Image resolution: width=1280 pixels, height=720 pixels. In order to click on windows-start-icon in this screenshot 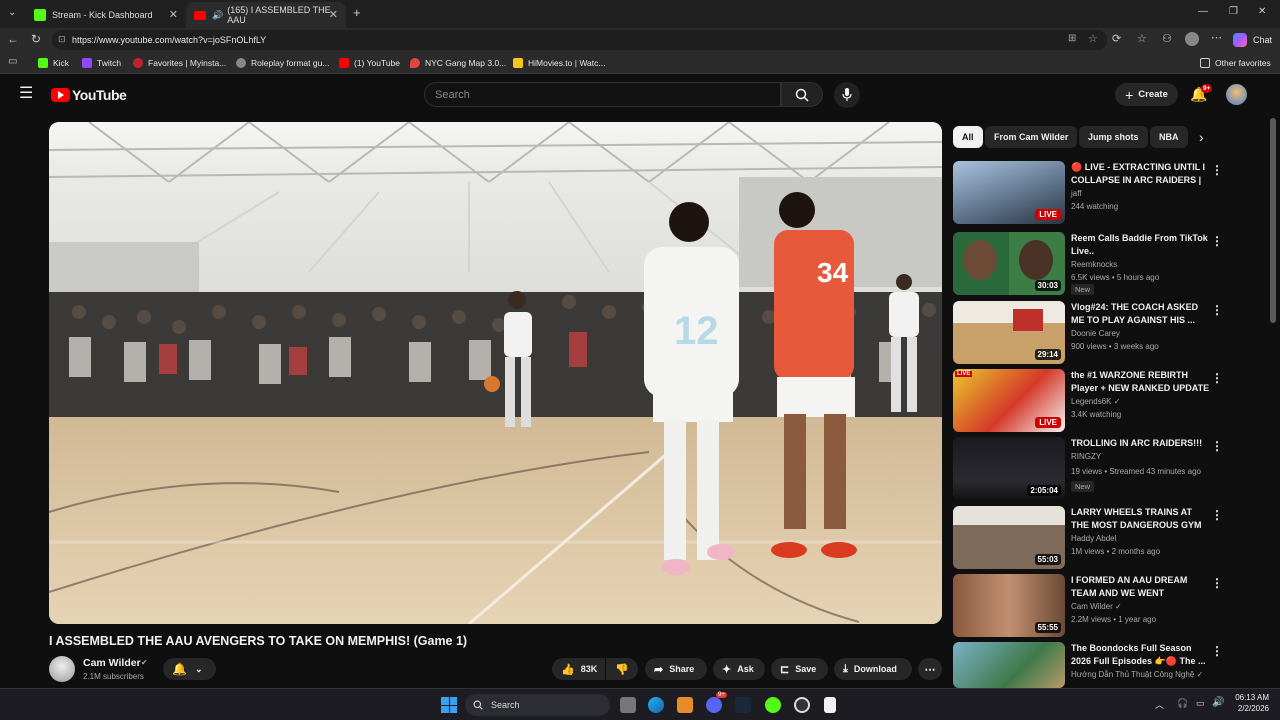, I will do `click(449, 705)`.